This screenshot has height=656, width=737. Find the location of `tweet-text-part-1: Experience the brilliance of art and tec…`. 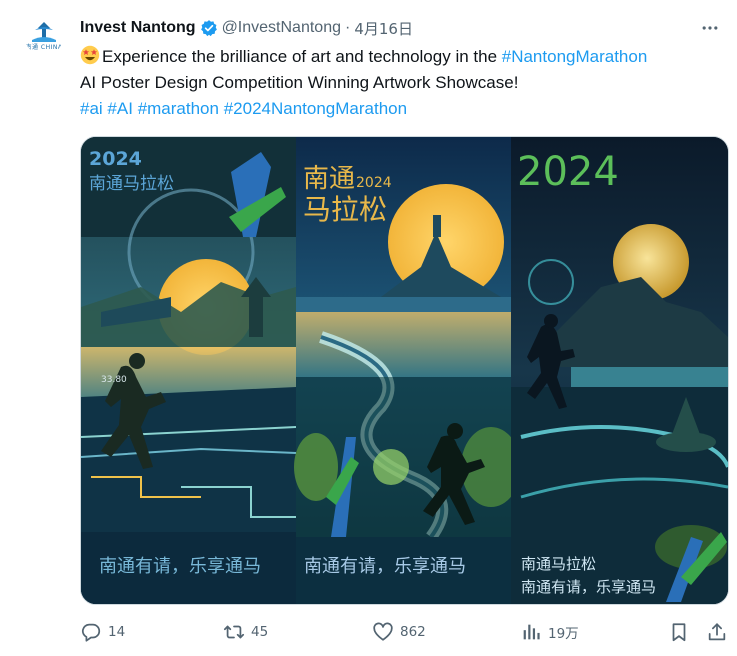

tweet-text-part-1: Experience the brilliance of art and tec… is located at coordinates (302, 56).